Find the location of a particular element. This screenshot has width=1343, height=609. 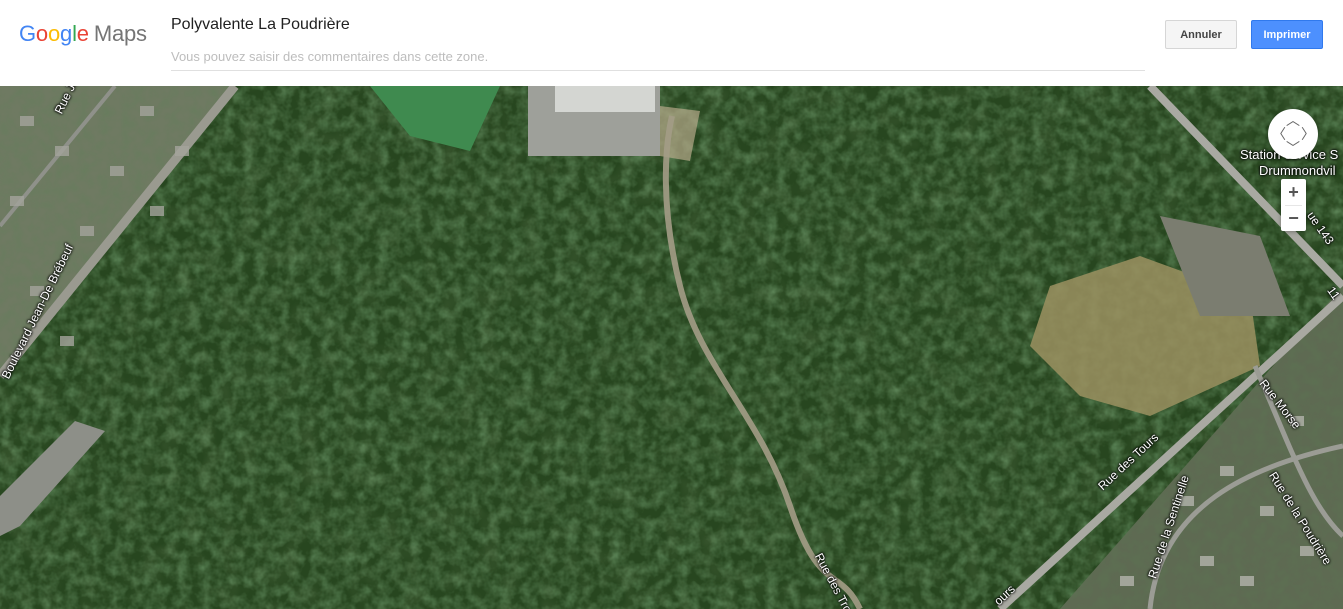

road-label-drummondville: Drummondvil is located at coordinates (1297, 170).